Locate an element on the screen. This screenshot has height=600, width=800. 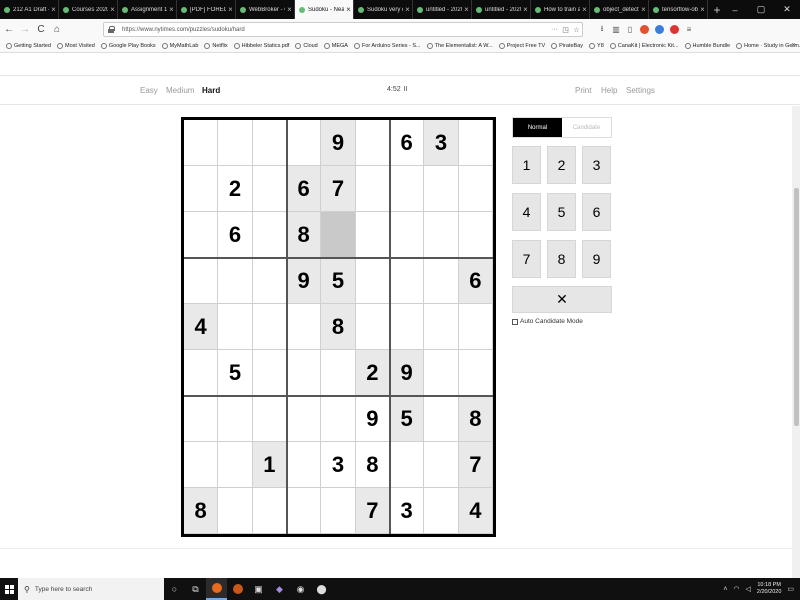
maximize-icon: ▢ is located at coordinates (761, 9).